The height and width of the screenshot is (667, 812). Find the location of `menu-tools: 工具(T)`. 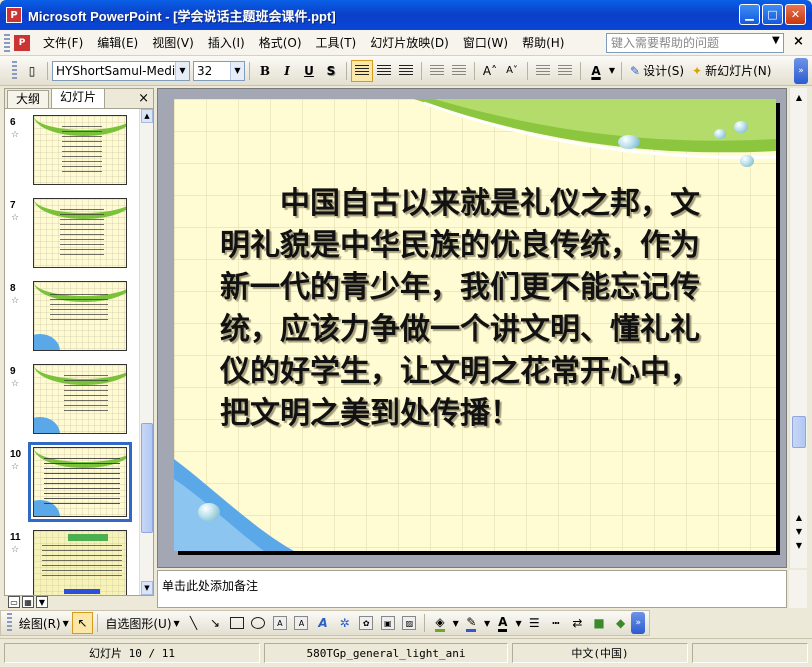

menu-tools: 工具(T) is located at coordinates (336, 43).